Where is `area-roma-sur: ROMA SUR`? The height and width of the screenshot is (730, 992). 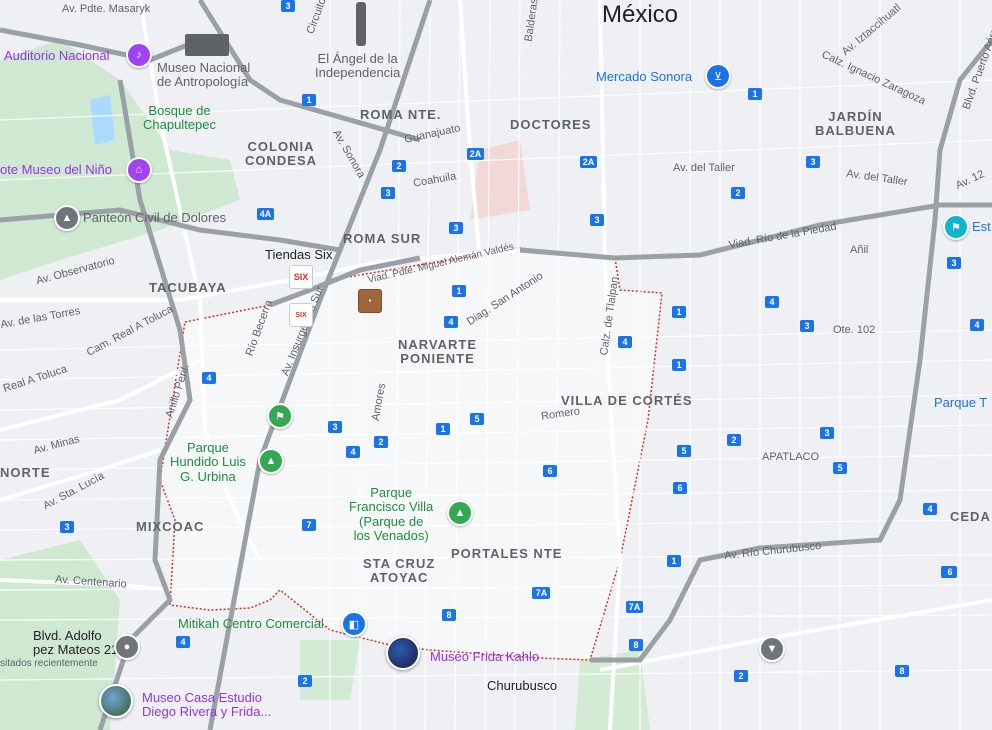 area-roma-sur: ROMA SUR is located at coordinates (382, 238).